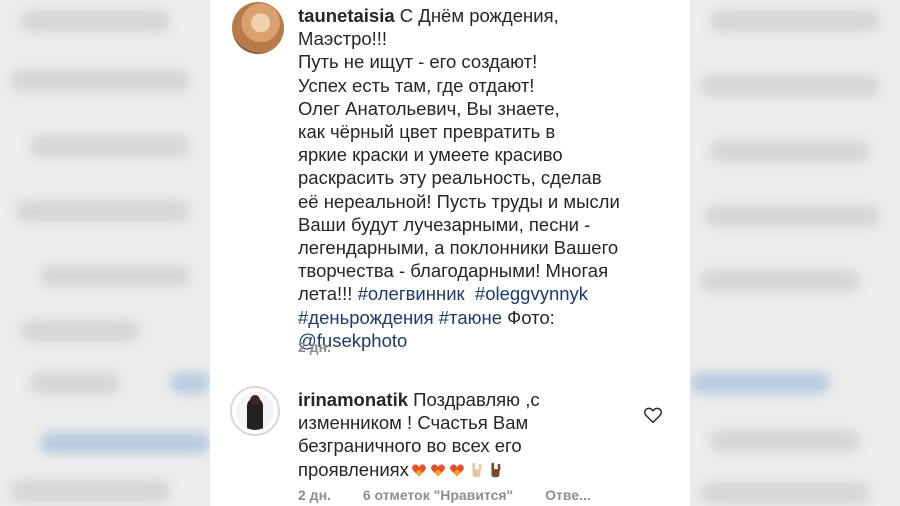 This screenshot has height=506, width=900. I want to click on comment-line: Поздравляю ,с, so click(476, 399).